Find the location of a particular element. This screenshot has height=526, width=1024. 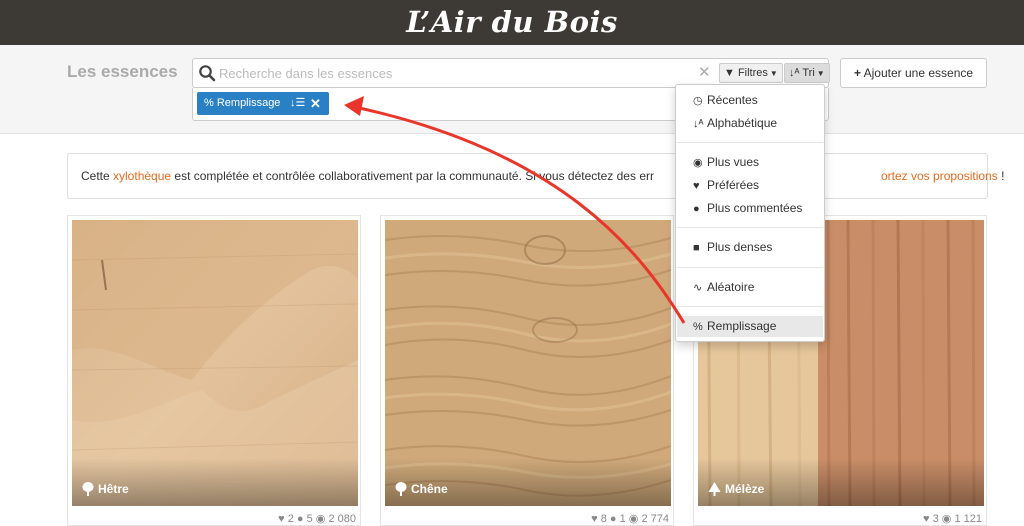

filters-label: Filtres is located at coordinates (752, 73).